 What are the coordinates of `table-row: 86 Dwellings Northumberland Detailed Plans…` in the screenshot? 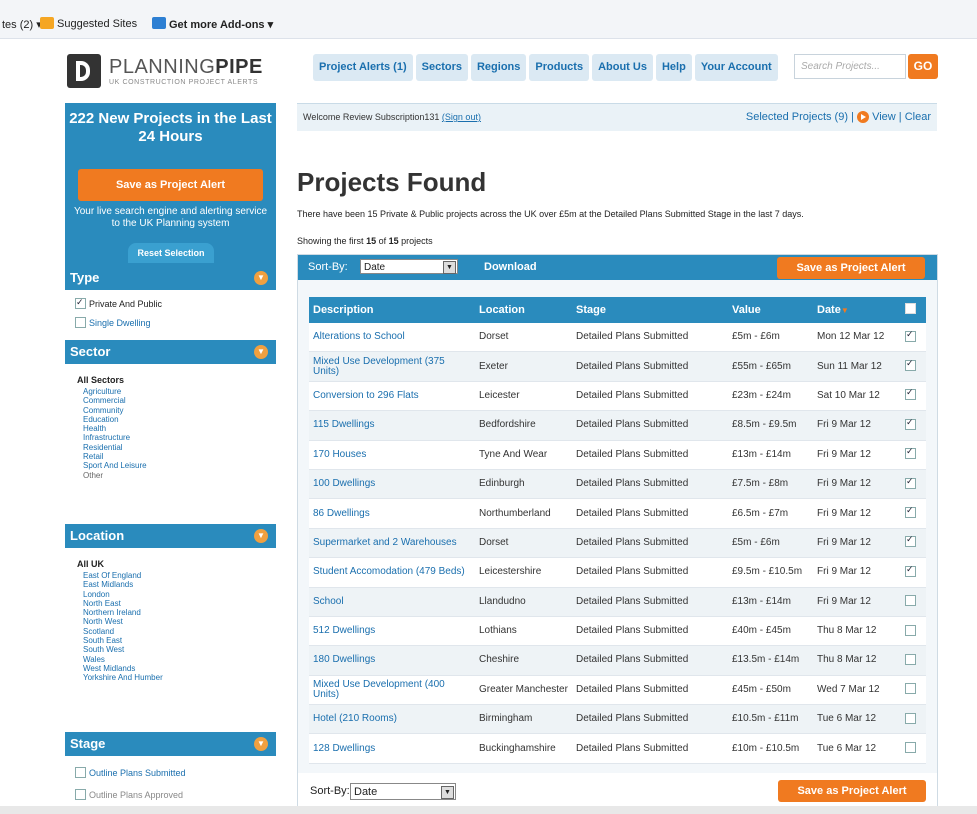 It's located at (617, 513).